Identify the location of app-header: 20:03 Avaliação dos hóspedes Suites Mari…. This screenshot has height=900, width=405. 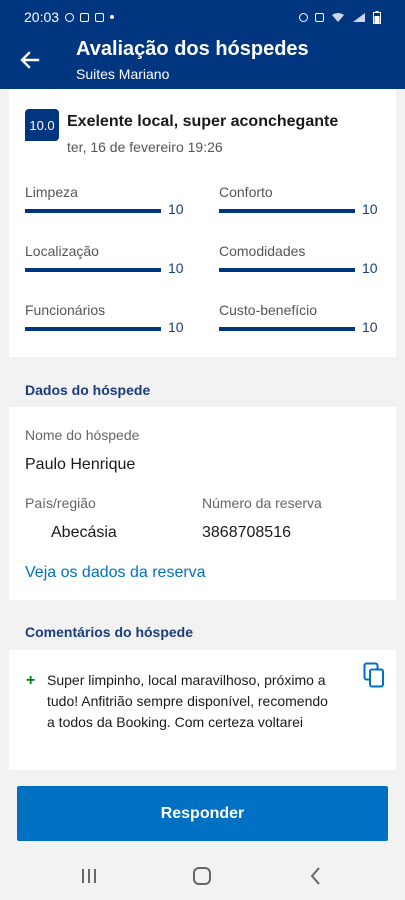
(202, 44).